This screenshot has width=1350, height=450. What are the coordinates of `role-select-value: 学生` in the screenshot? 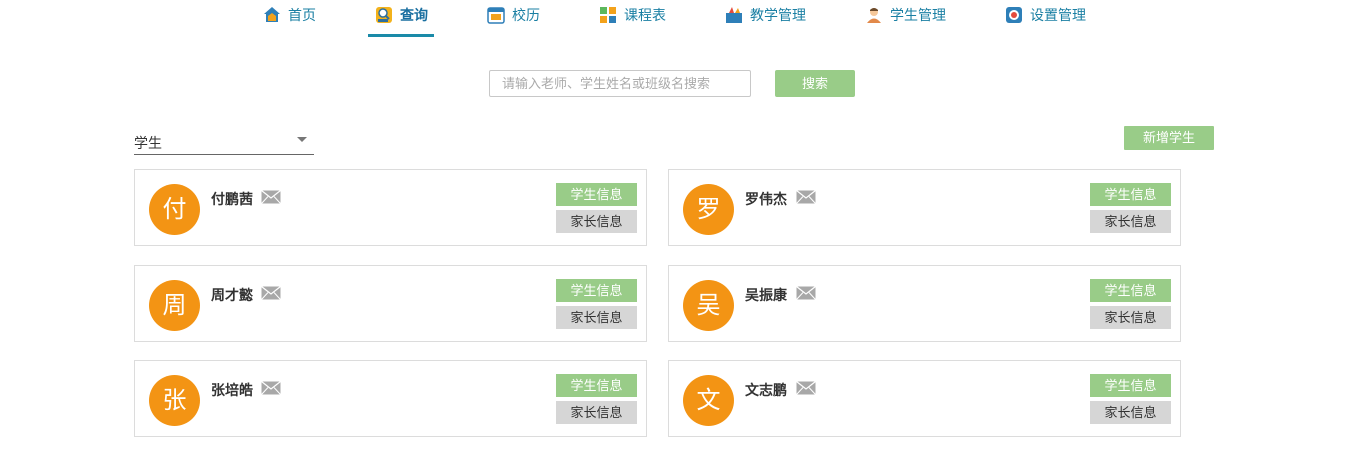 It's located at (148, 143).